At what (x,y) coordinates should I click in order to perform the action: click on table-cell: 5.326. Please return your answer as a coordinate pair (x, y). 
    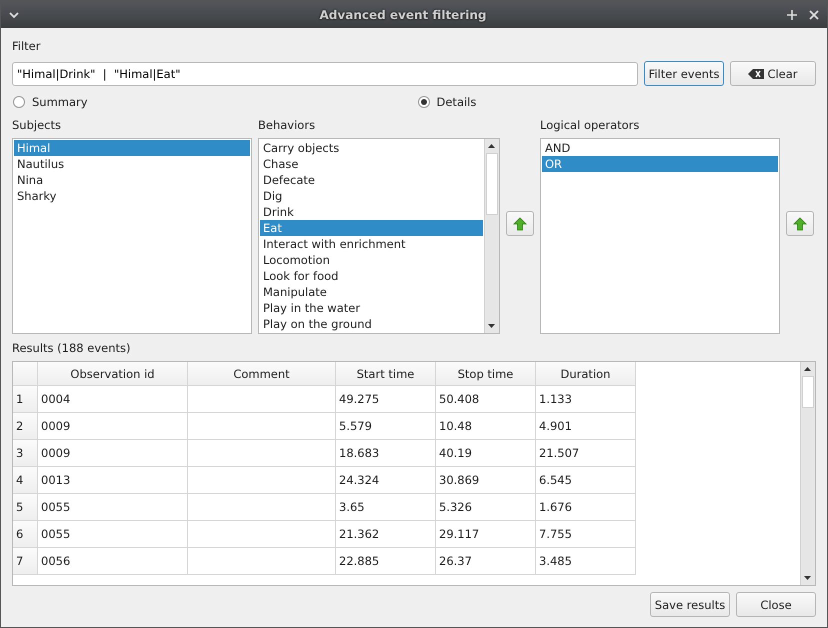
    Looking at the image, I should click on (486, 507).